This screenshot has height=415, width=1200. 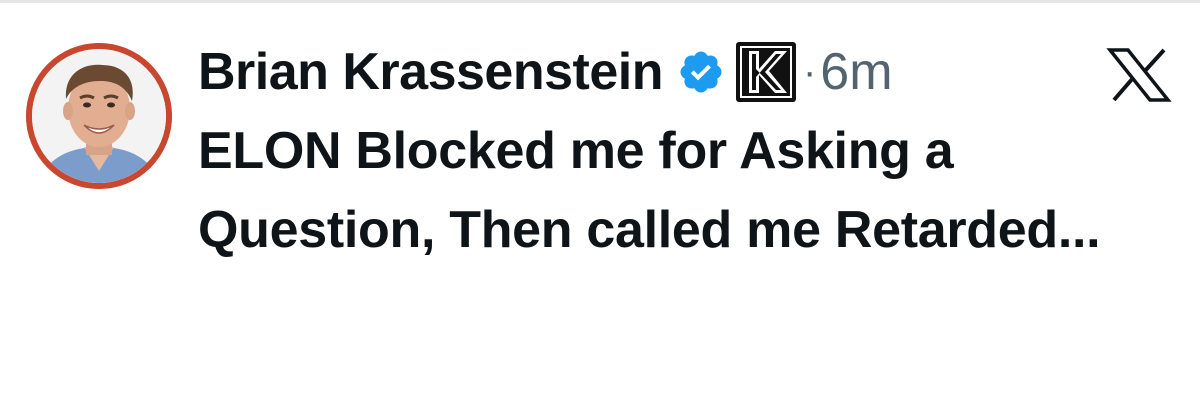 I want to click on k-affiliate-badge-icon, so click(x=766, y=72).